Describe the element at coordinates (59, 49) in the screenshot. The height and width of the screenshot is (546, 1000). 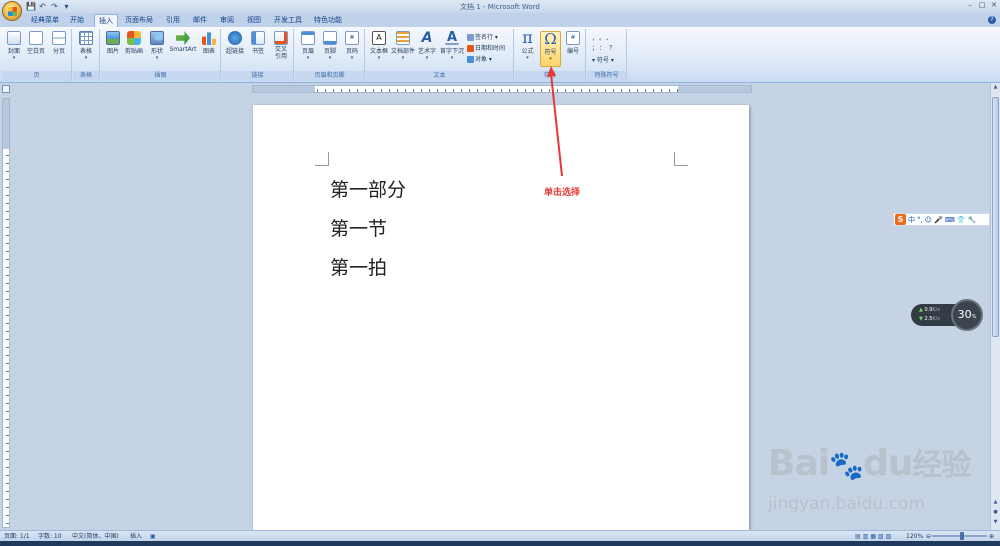
I see `page-break-button: 分页` at that location.